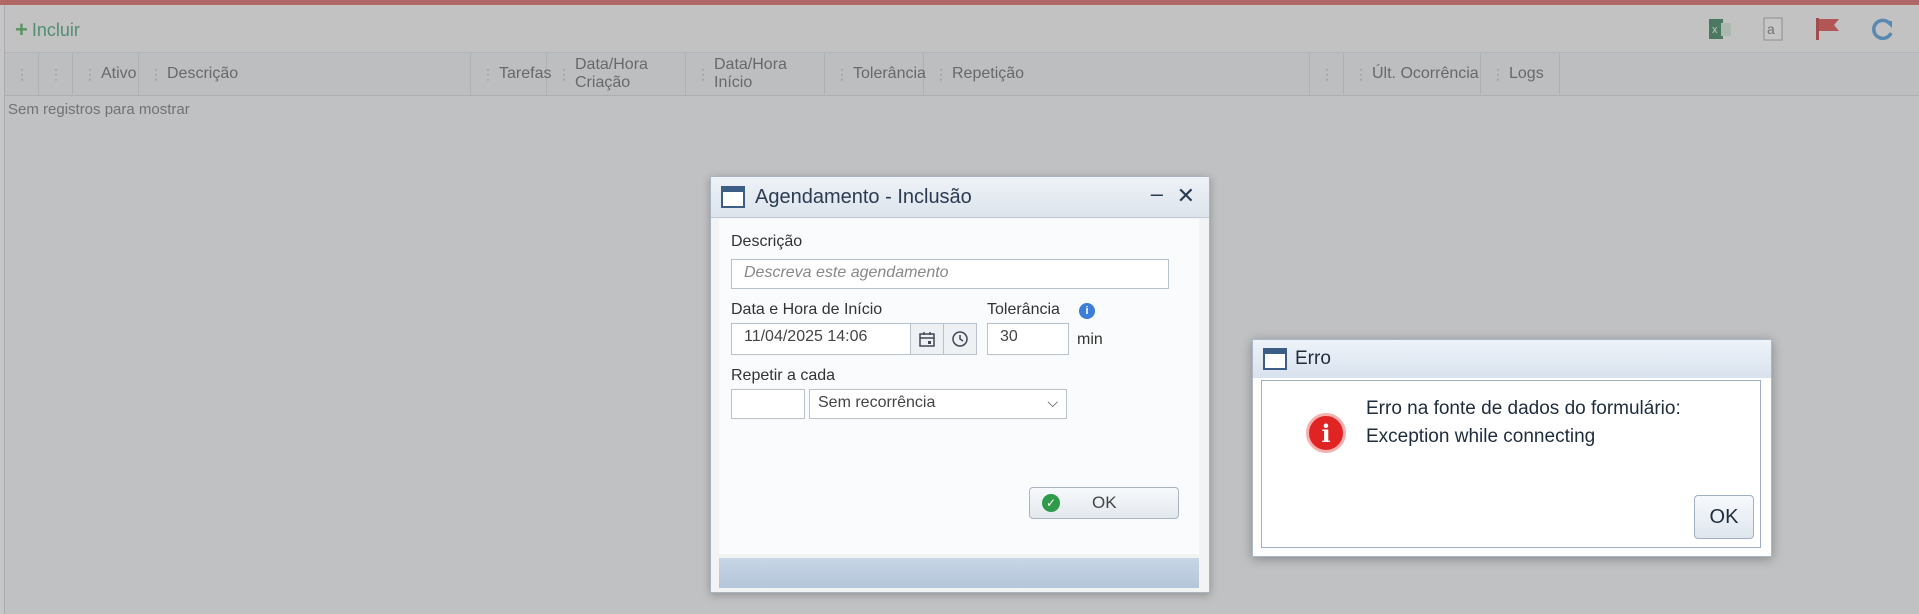  What do you see at coordinates (863, 196) in the screenshot?
I see `dialog-title: Agendamento - Inclusão` at bounding box center [863, 196].